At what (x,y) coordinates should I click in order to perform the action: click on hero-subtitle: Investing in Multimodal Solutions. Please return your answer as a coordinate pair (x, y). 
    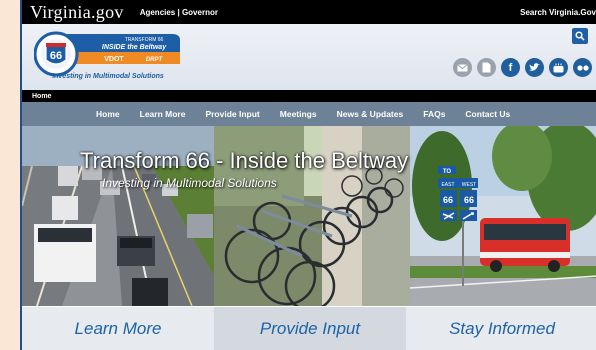
    Looking at the image, I should click on (189, 183).